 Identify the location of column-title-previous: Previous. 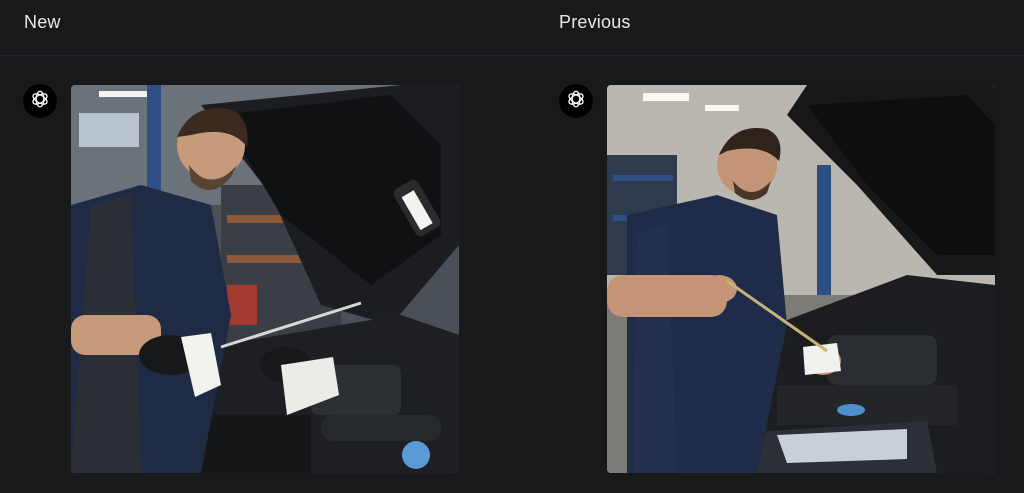
(595, 22).